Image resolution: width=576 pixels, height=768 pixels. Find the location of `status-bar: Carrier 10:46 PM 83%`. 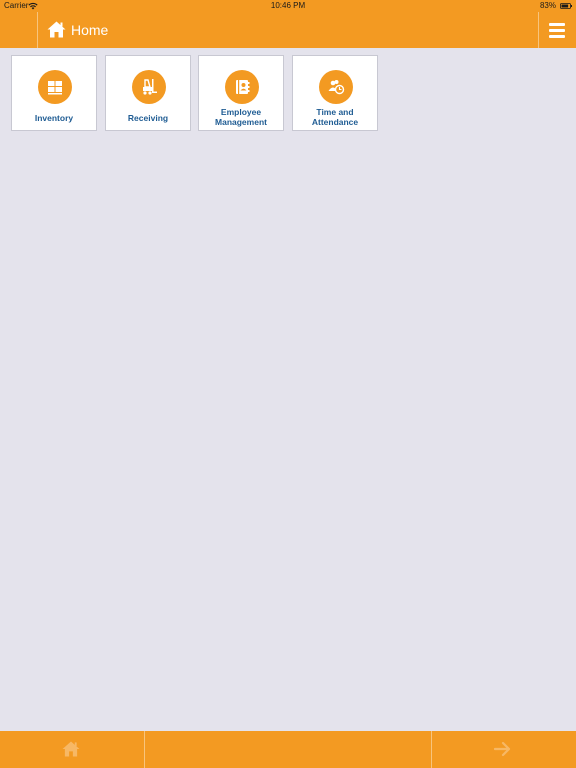

status-bar: Carrier 10:46 PM 83% is located at coordinates (288, 6).